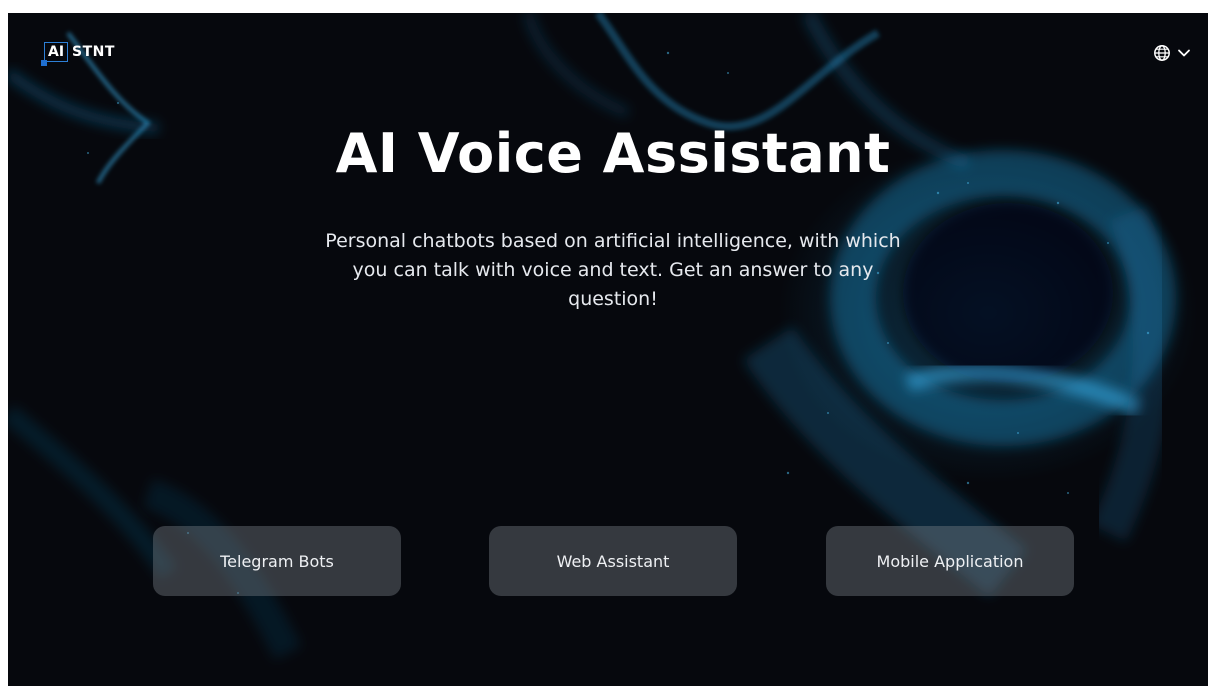  I want to click on logo-corner-square, so click(44, 63).